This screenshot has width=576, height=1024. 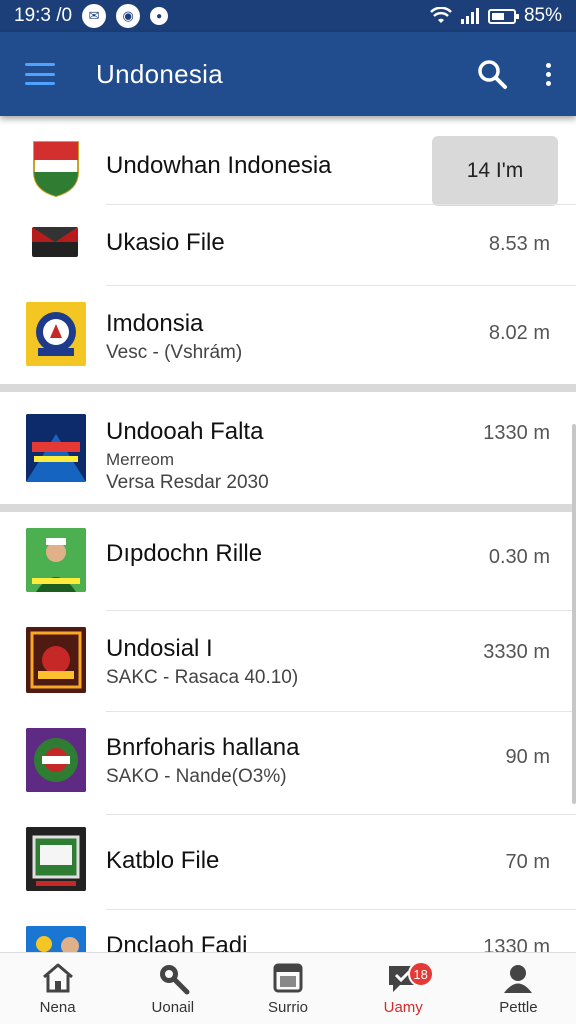 I want to click on item-title: Undosial I, so click(x=159, y=648).